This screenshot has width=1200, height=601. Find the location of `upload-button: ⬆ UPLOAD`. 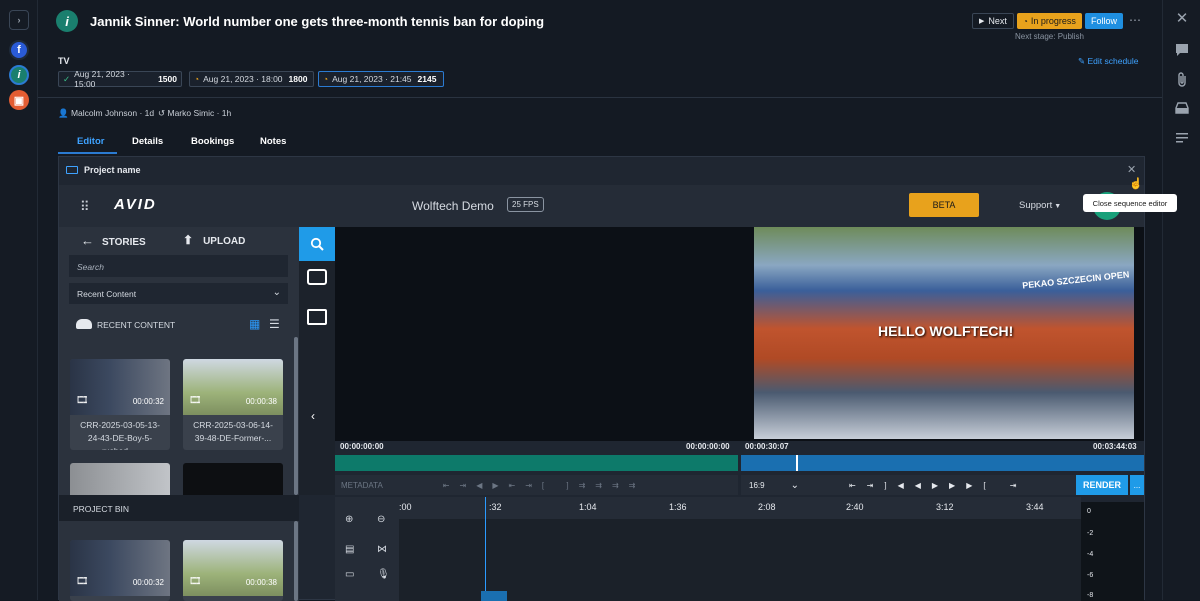

upload-button: ⬆ UPLOAD is located at coordinates (214, 240).